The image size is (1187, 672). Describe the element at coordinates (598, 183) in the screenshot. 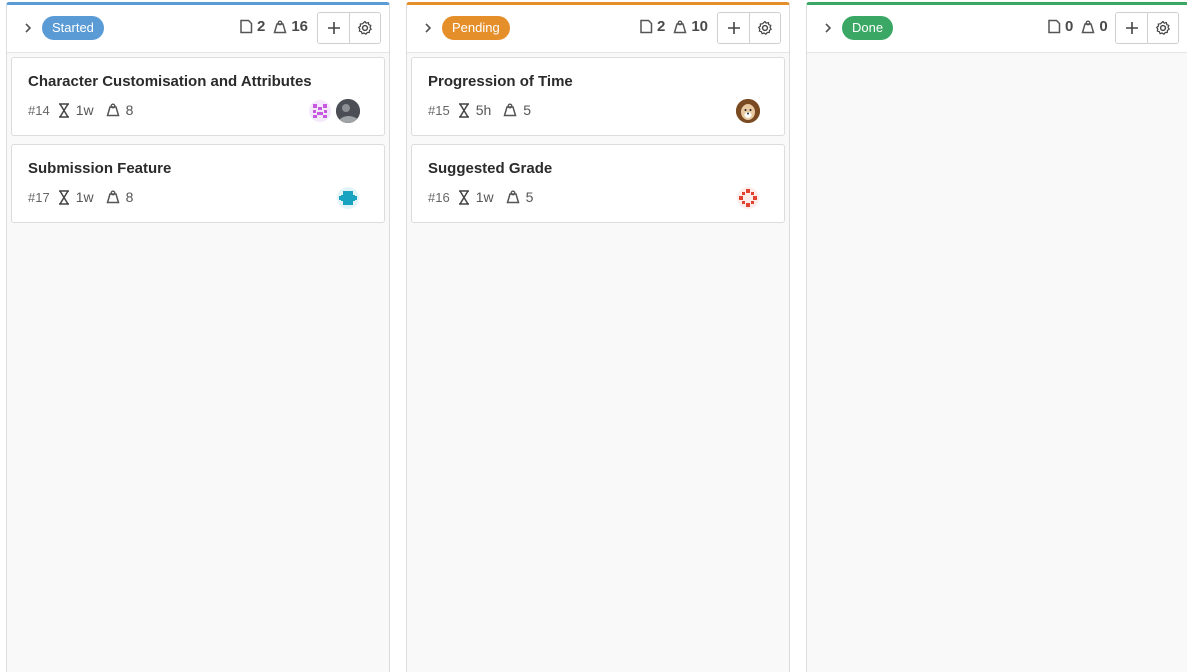

I see `story-card: Suggested Grade #16 1w 5` at that location.